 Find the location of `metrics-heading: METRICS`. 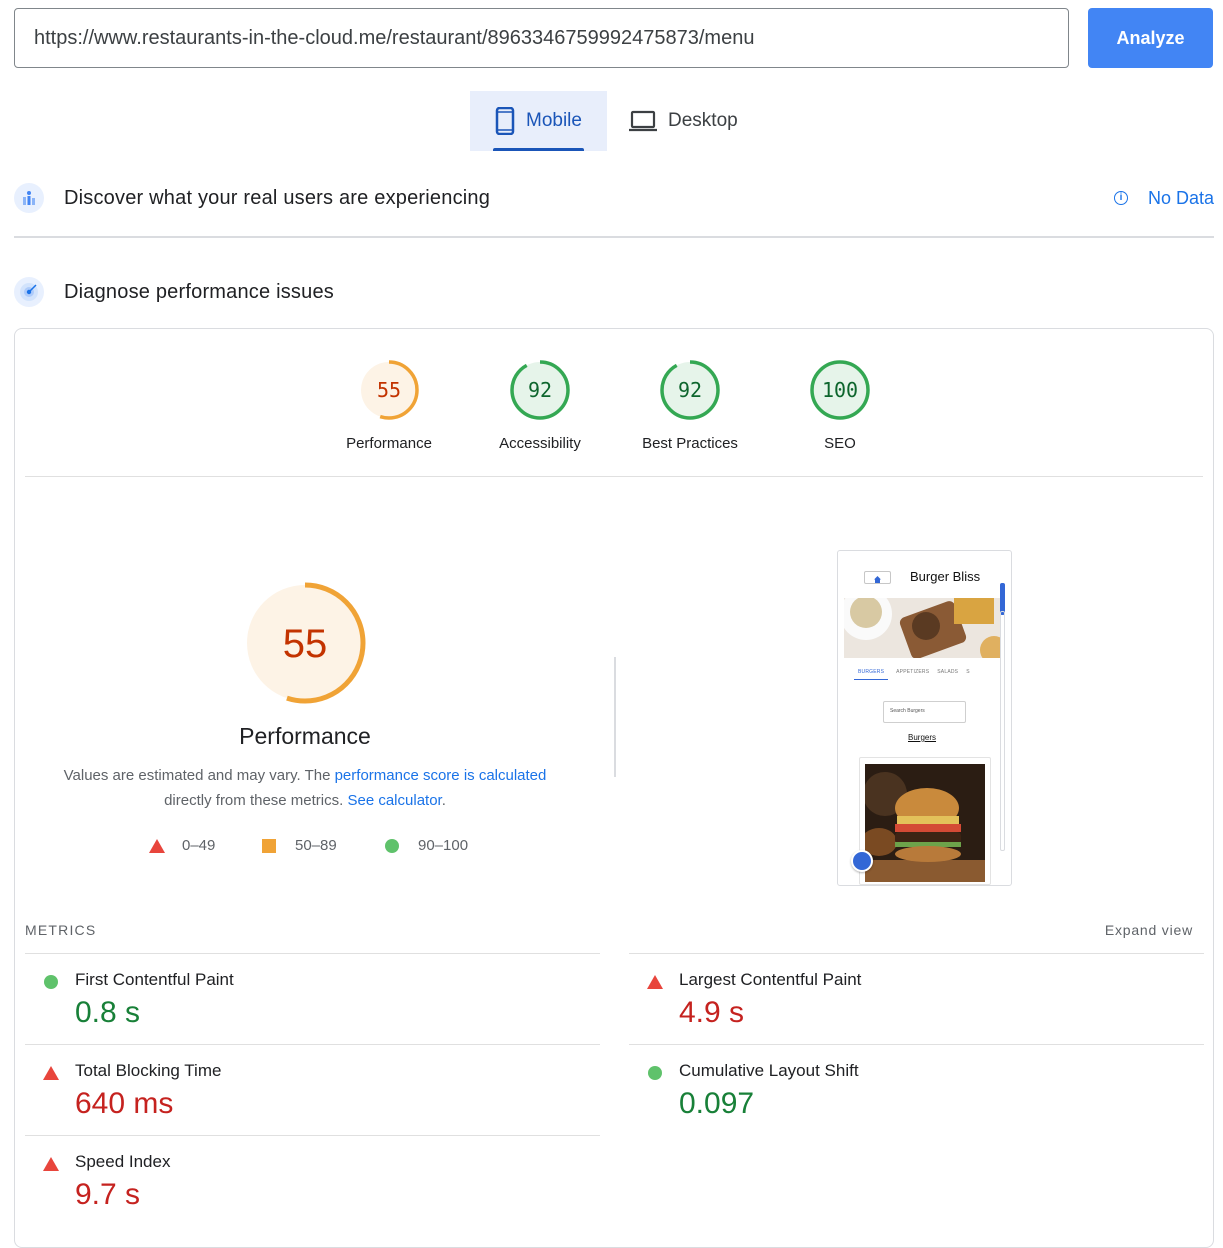

metrics-heading: METRICS is located at coordinates (61, 930).